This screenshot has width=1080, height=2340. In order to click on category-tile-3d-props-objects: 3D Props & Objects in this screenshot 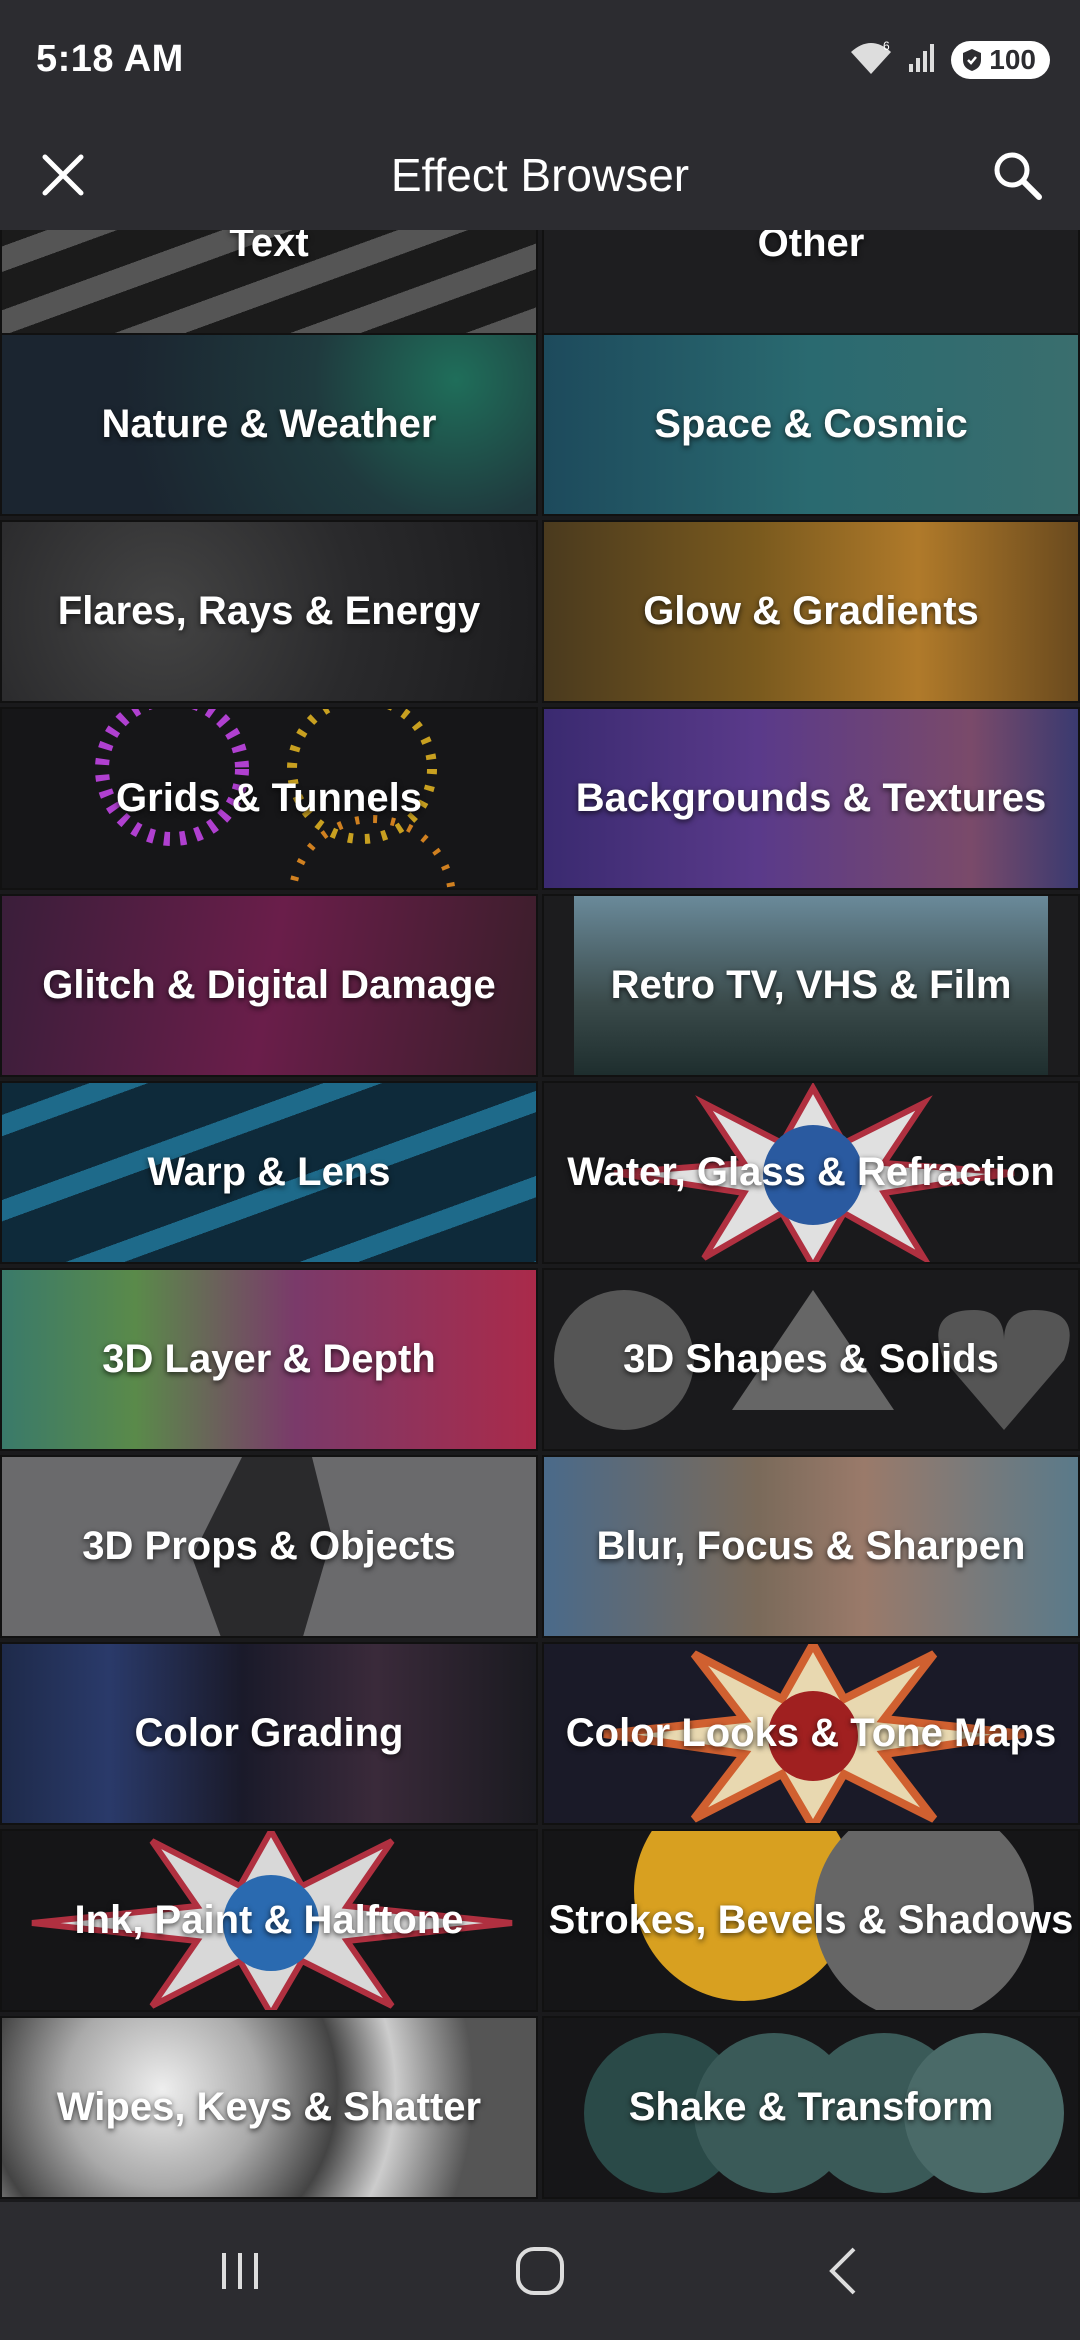, I will do `click(269, 1546)`.